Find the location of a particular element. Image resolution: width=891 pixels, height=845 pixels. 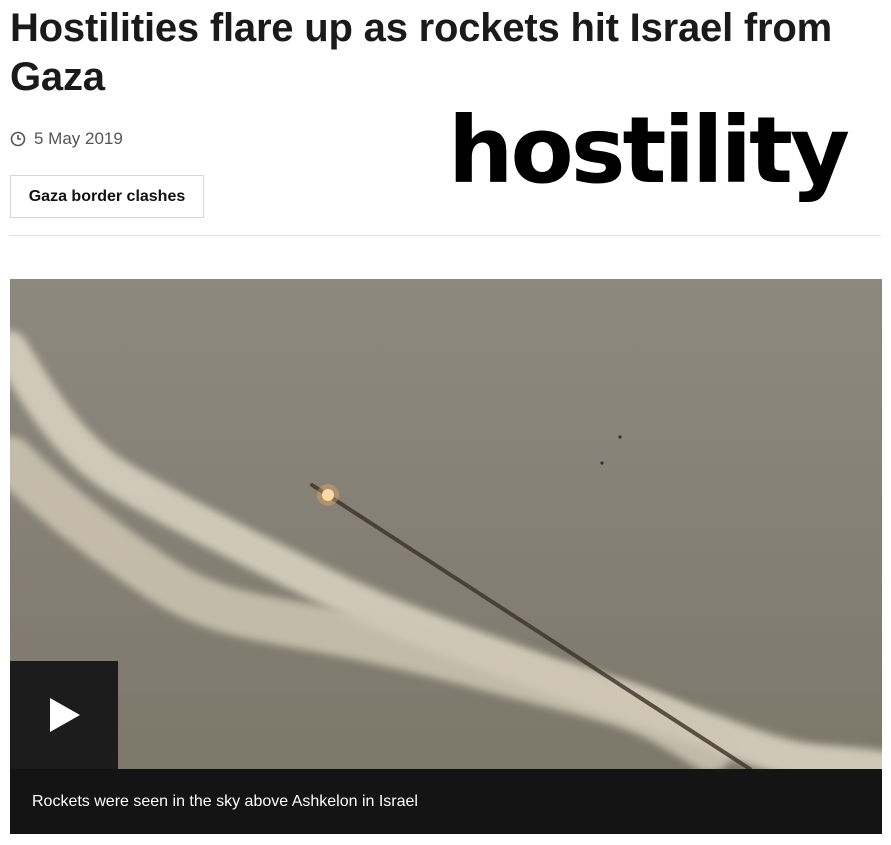

article-date: 5 May 2019 is located at coordinates (78, 138).